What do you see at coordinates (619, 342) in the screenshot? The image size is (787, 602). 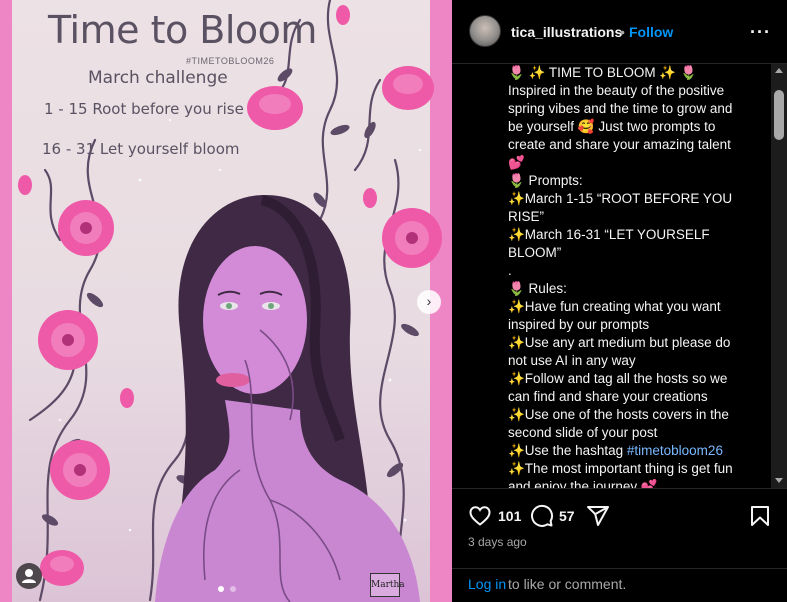 I see `caption-line: ✨Use any art medium but please do` at bounding box center [619, 342].